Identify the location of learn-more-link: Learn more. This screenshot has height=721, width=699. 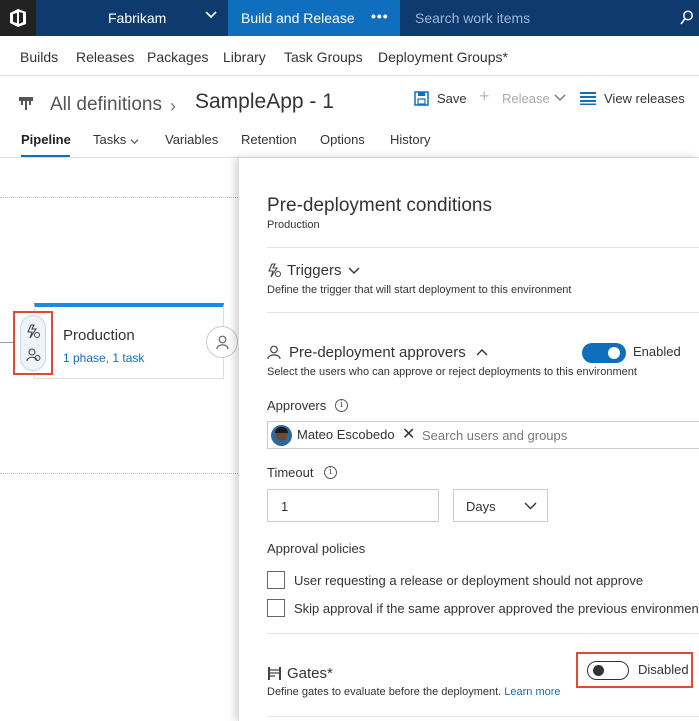
(532, 692).